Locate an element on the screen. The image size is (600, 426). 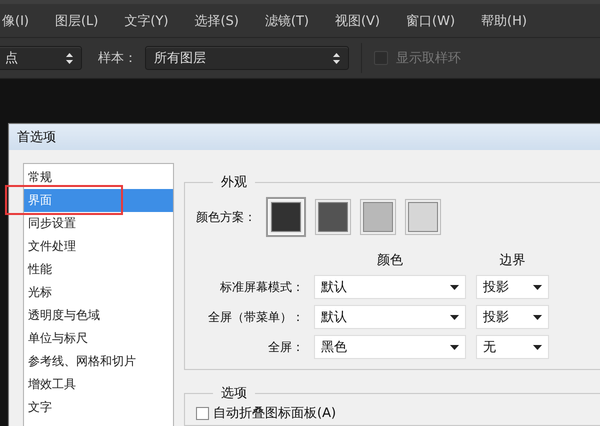
color-dropdown: 黑色 is located at coordinates (390, 347).